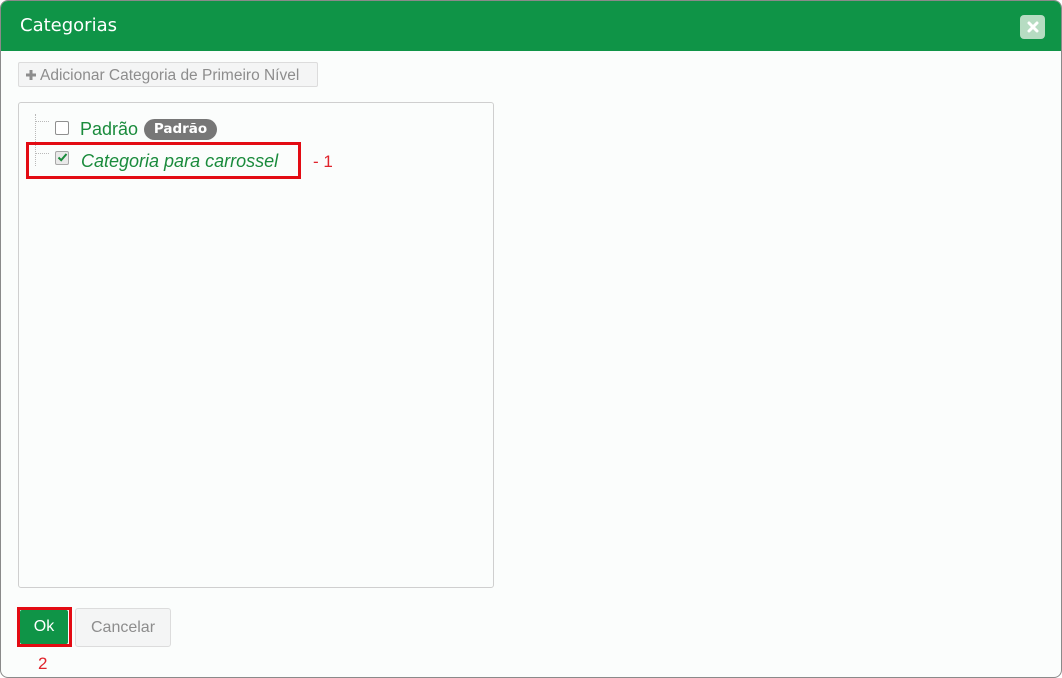 This screenshot has height=678, width=1062. What do you see at coordinates (42, 121) in the screenshot?
I see `tree-guide-line` at bounding box center [42, 121].